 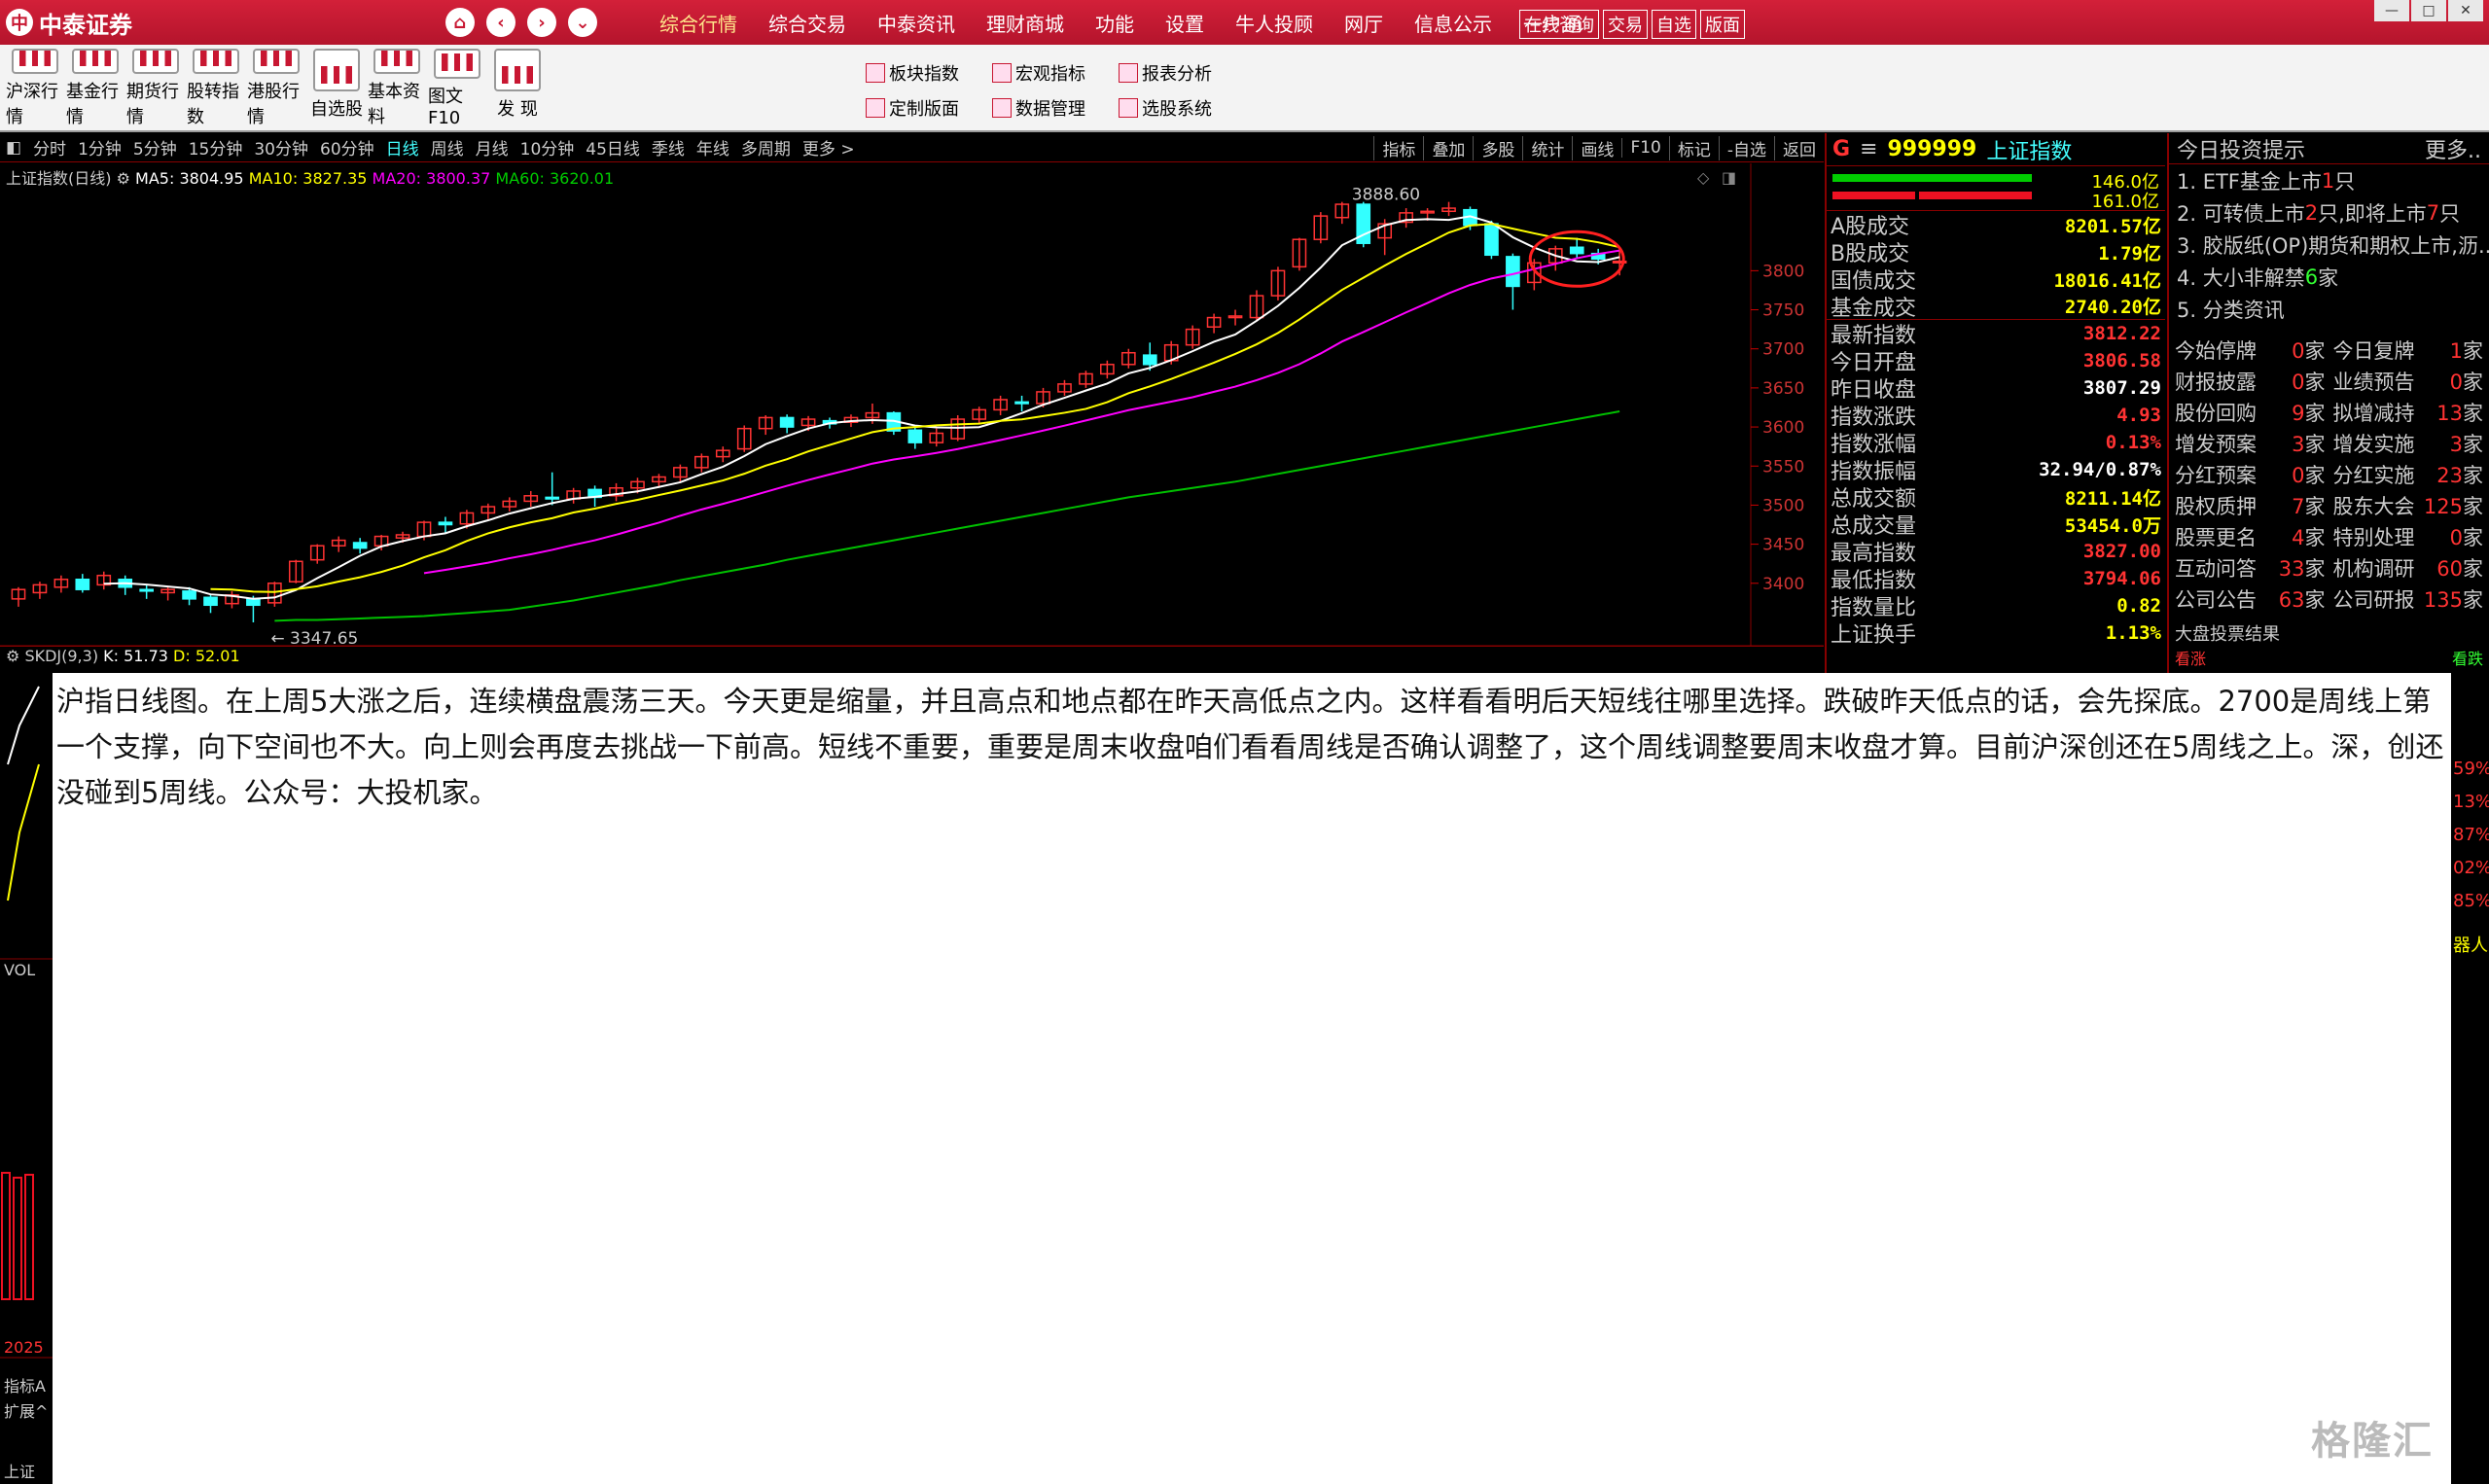 What do you see at coordinates (26, 1410) in the screenshot?
I see `expand-tab: 扩展^` at bounding box center [26, 1410].